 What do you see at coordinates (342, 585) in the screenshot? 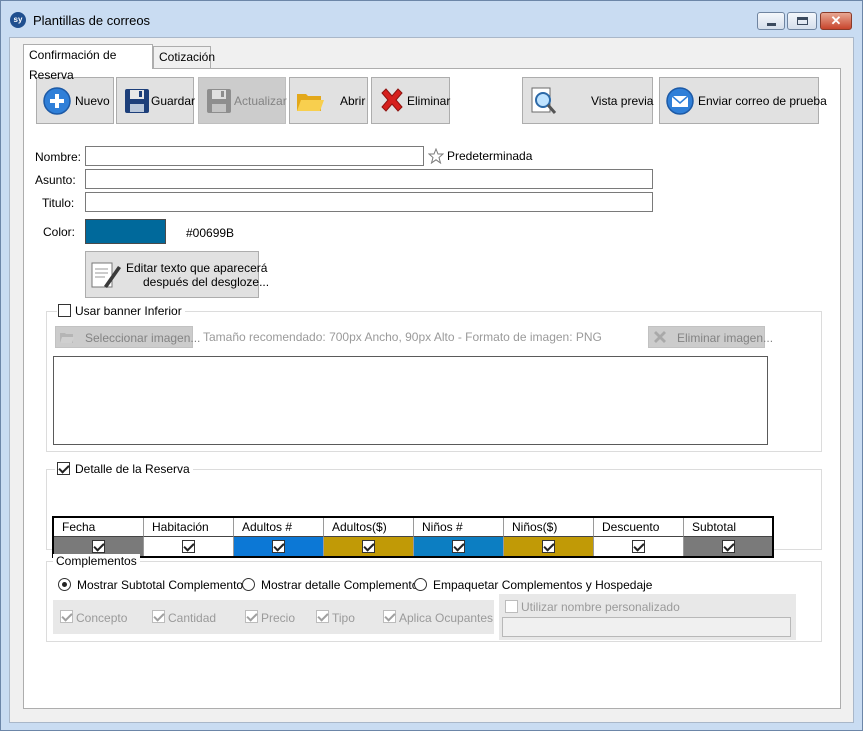
I see `radio-mostrar-detalle-label: Mostrar detalle Complementos` at bounding box center [342, 585].